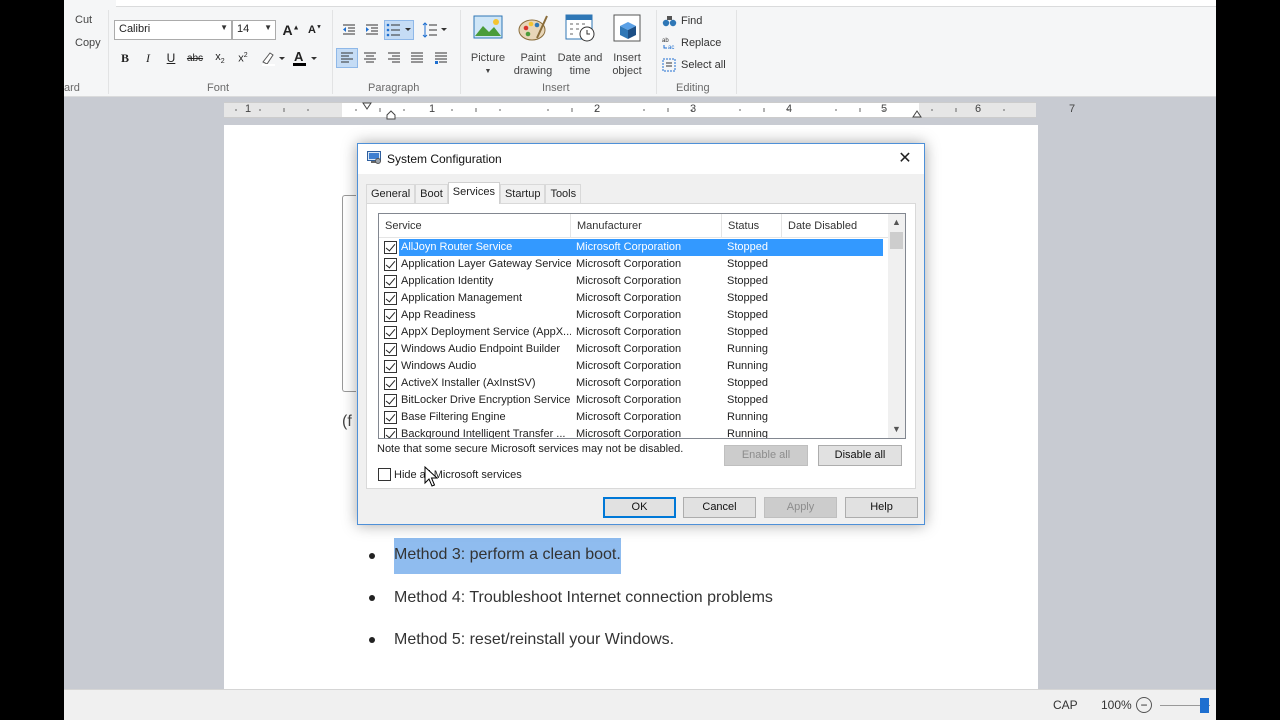 This screenshot has height=720, width=1280. What do you see at coordinates (800, 507) in the screenshot?
I see `apply-button: Apply` at bounding box center [800, 507].